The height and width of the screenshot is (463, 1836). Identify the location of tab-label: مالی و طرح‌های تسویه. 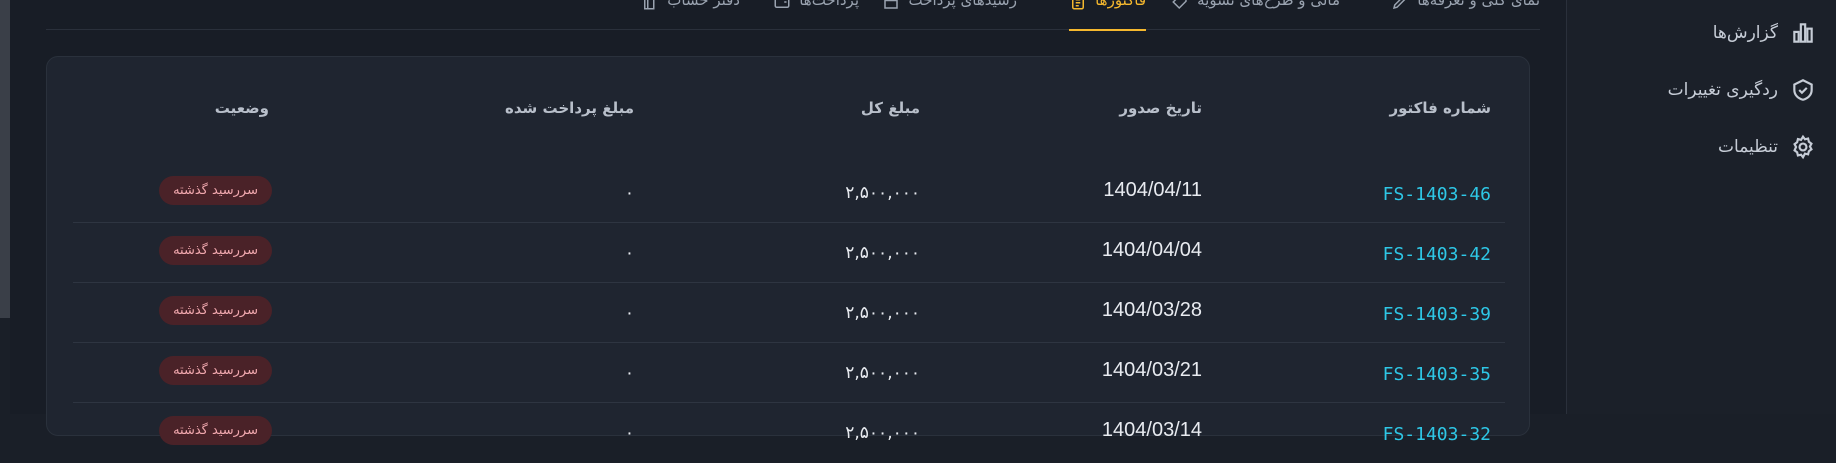
(1268, 4).